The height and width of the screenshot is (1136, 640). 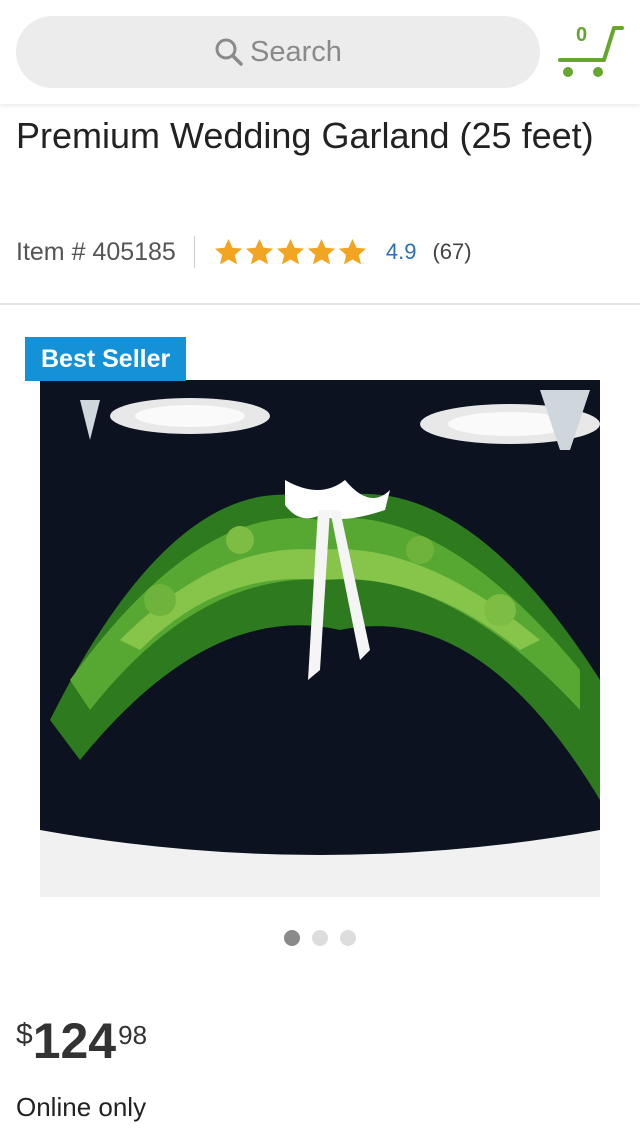 I want to click on meta-divider, so click(x=194, y=252).